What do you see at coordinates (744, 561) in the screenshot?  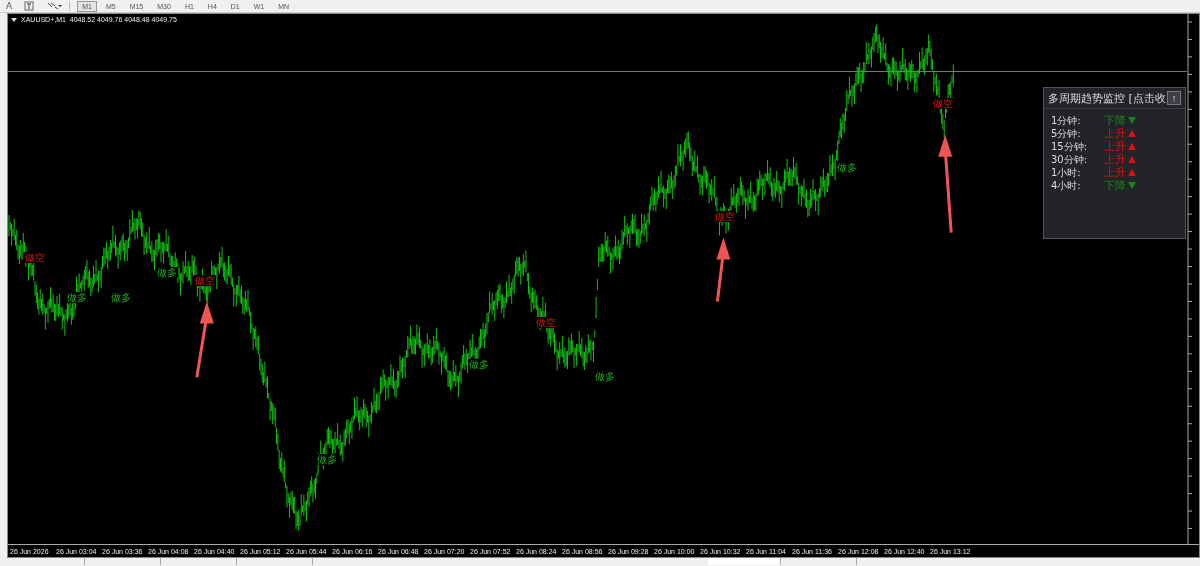 I see `chart-tab` at bounding box center [744, 561].